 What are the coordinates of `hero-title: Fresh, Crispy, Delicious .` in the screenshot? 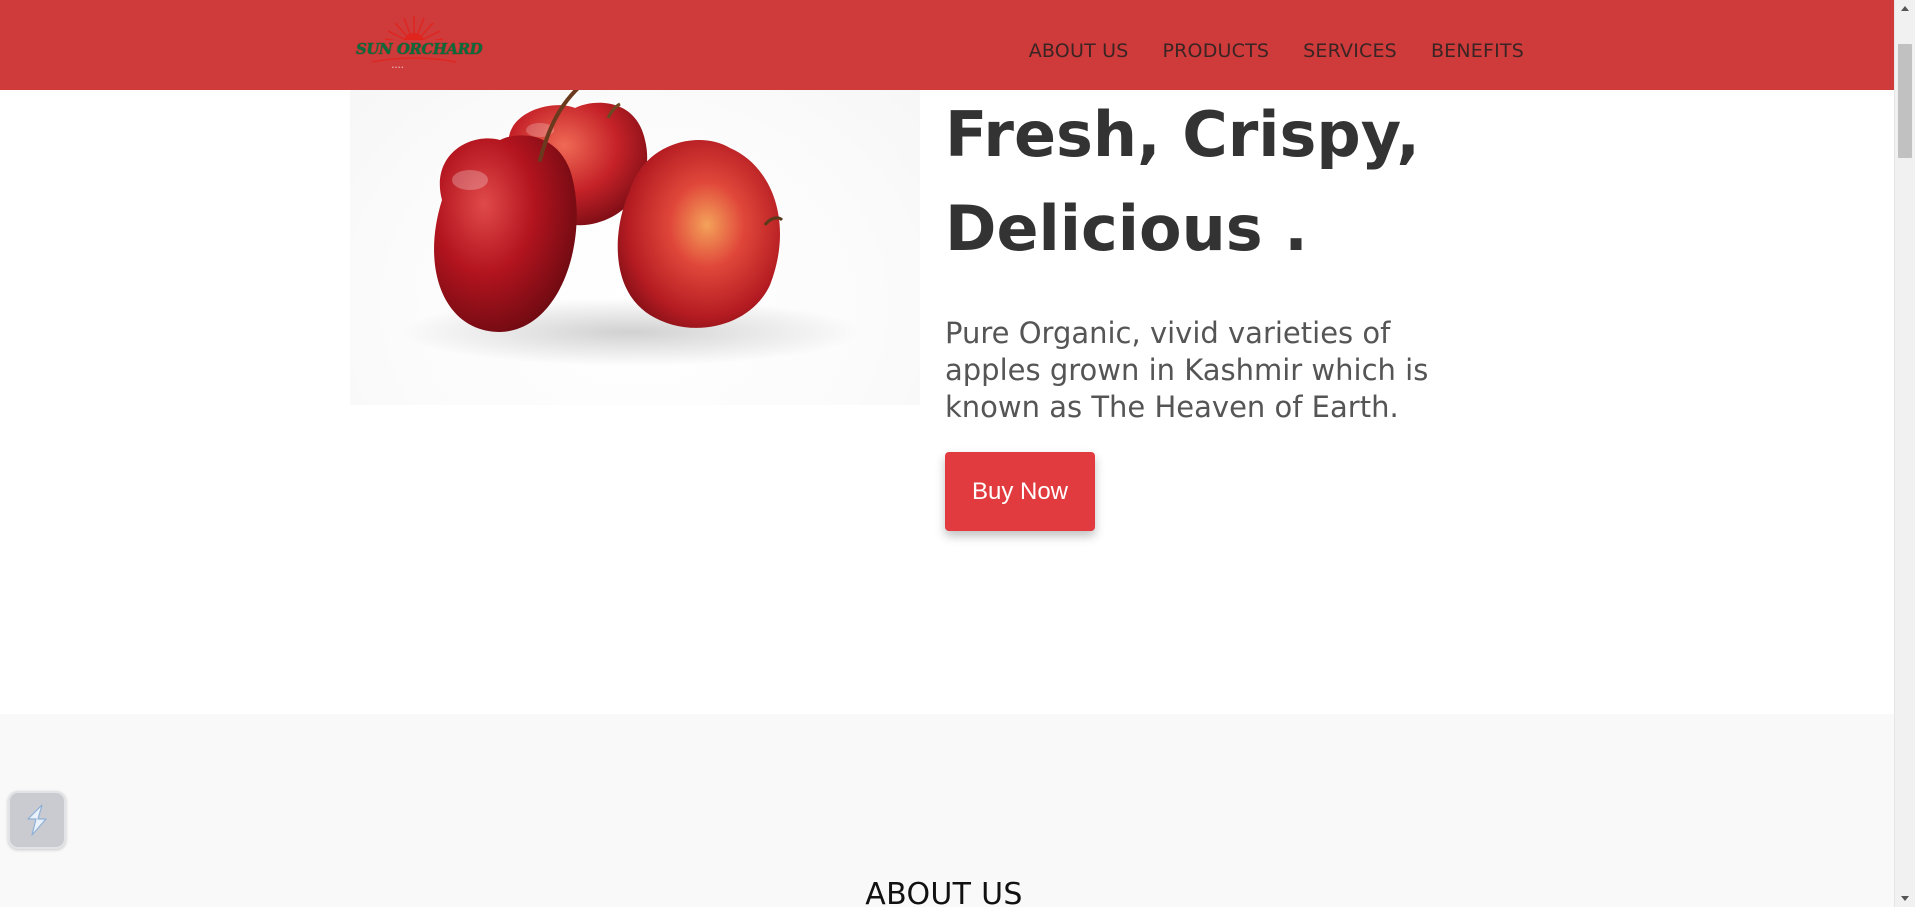 It's located at (1225, 182).